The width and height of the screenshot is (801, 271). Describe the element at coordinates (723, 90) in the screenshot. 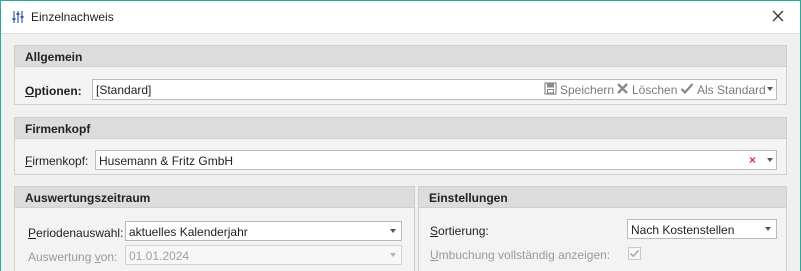

I see `set-default-button: Als Standard` at that location.